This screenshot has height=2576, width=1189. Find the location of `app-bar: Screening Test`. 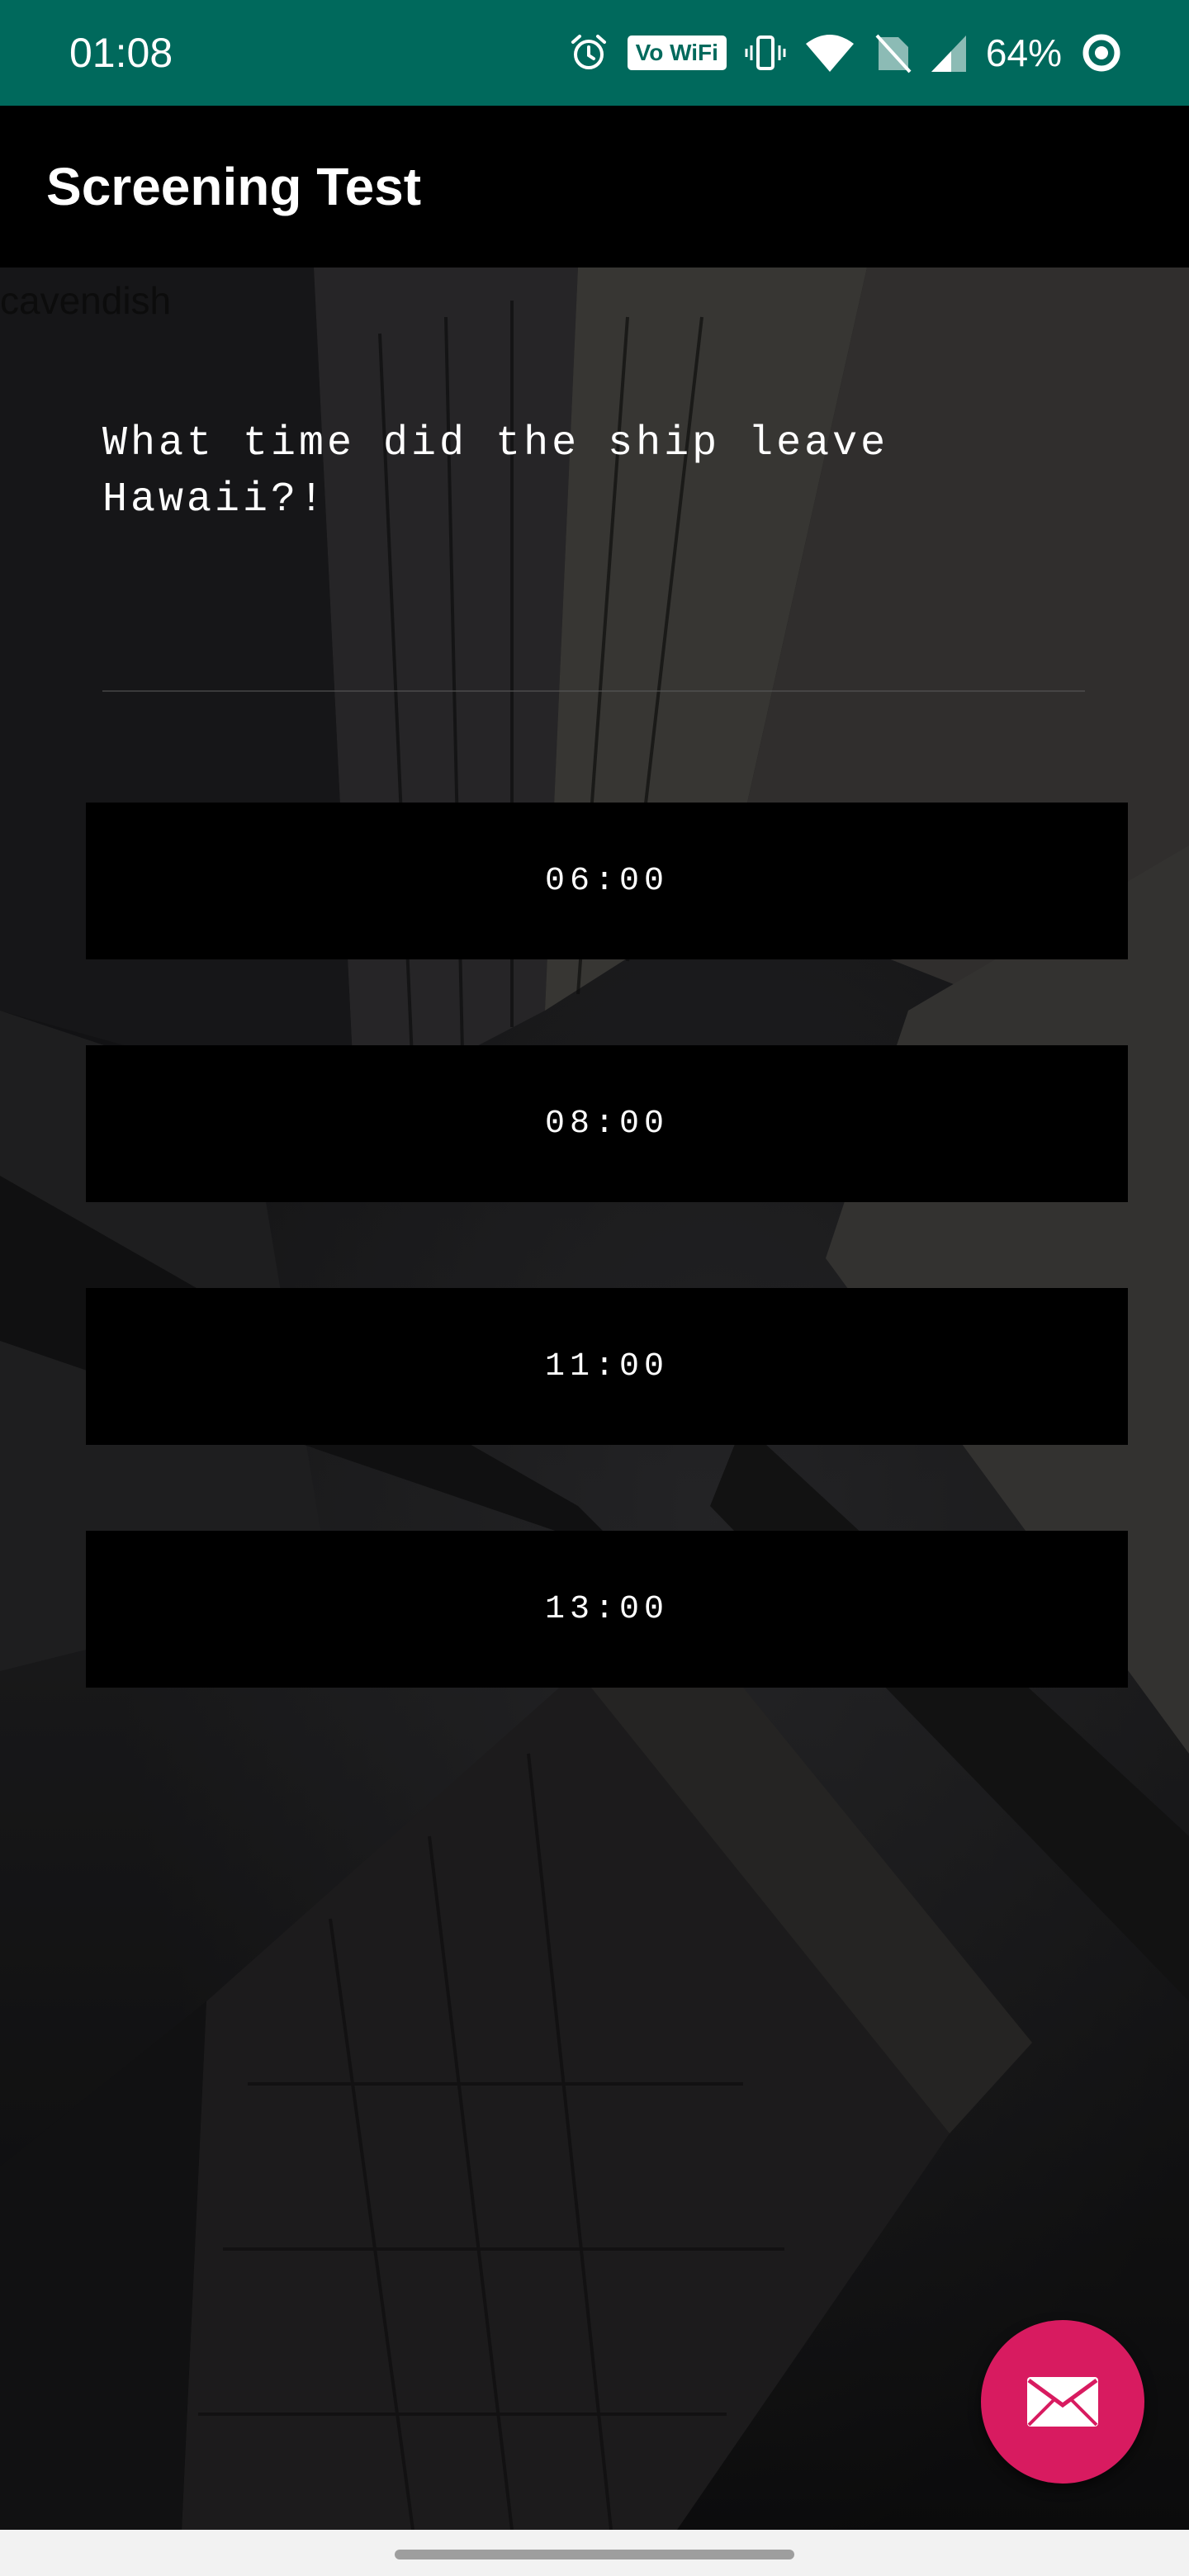

app-bar: Screening Test is located at coordinates (594, 187).